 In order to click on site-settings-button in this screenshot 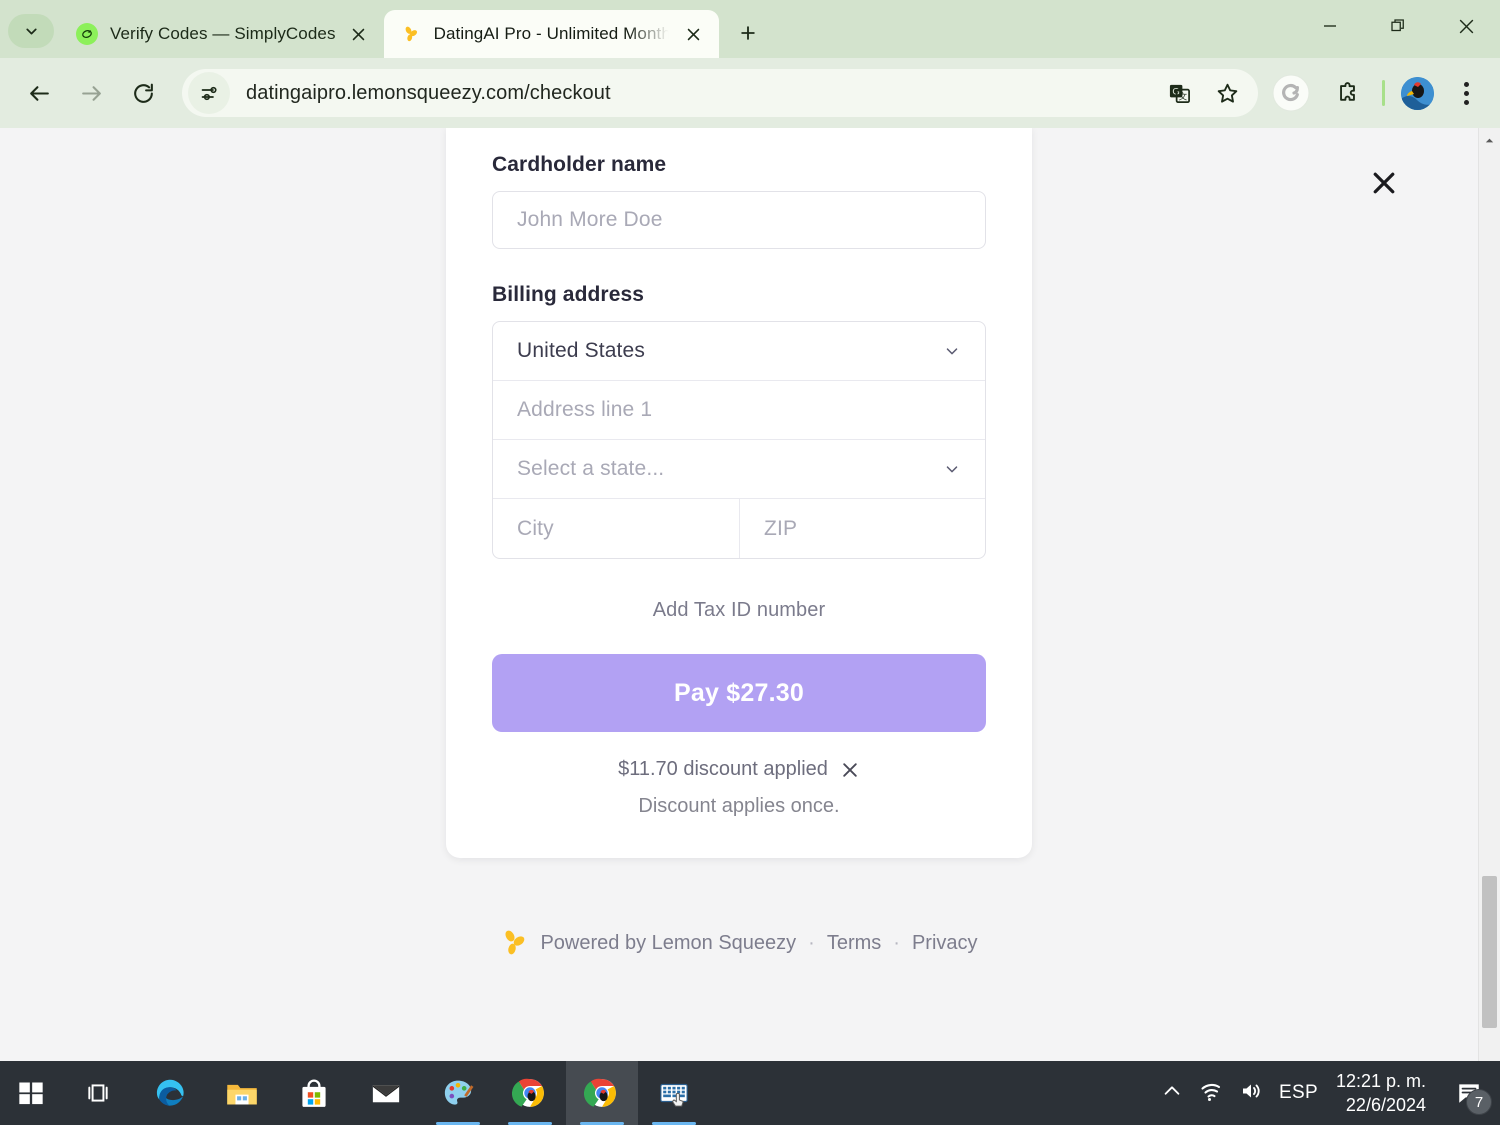, I will do `click(209, 93)`.